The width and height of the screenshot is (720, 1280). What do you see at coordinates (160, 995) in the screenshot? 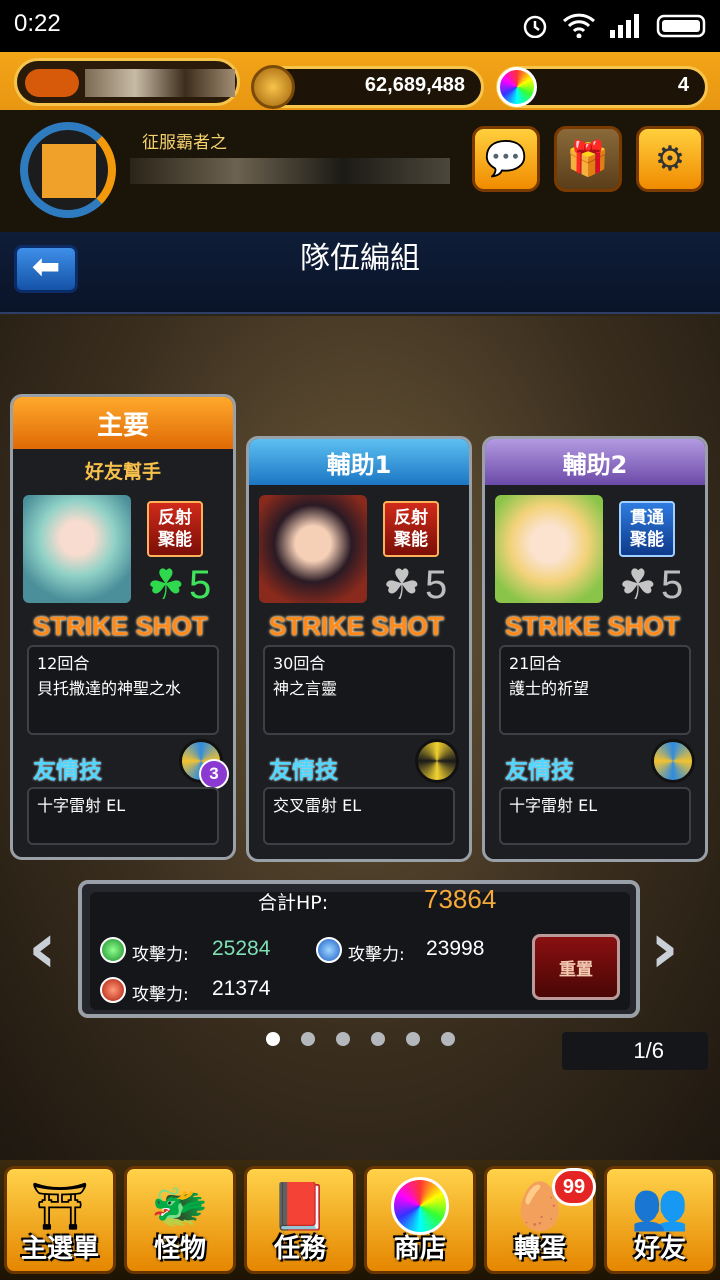
I see `attack-label-fire: 攻擊力:` at bounding box center [160, 995].